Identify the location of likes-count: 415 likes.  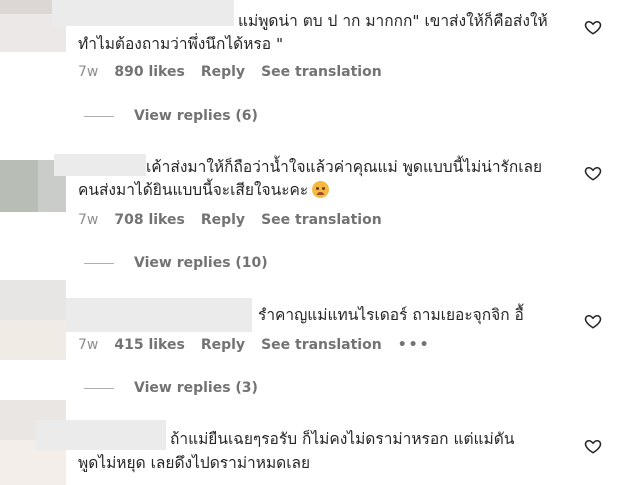
(149, 345).